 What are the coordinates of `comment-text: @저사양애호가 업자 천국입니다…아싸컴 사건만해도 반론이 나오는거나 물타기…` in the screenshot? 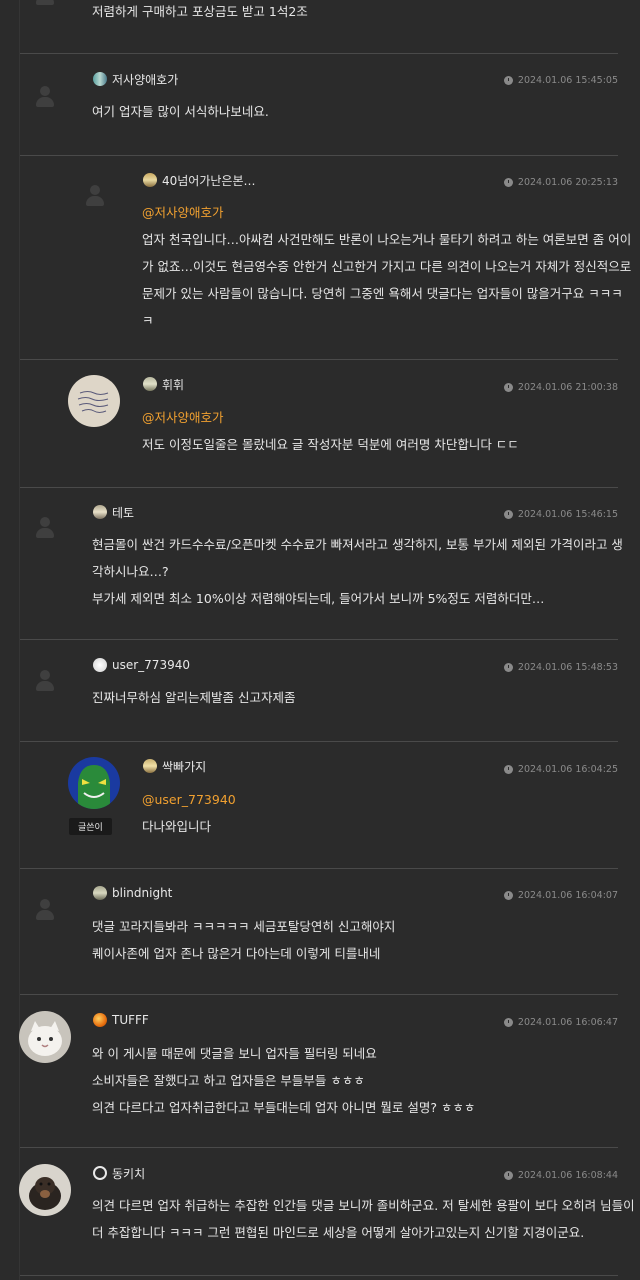 It's located at (386, 266).